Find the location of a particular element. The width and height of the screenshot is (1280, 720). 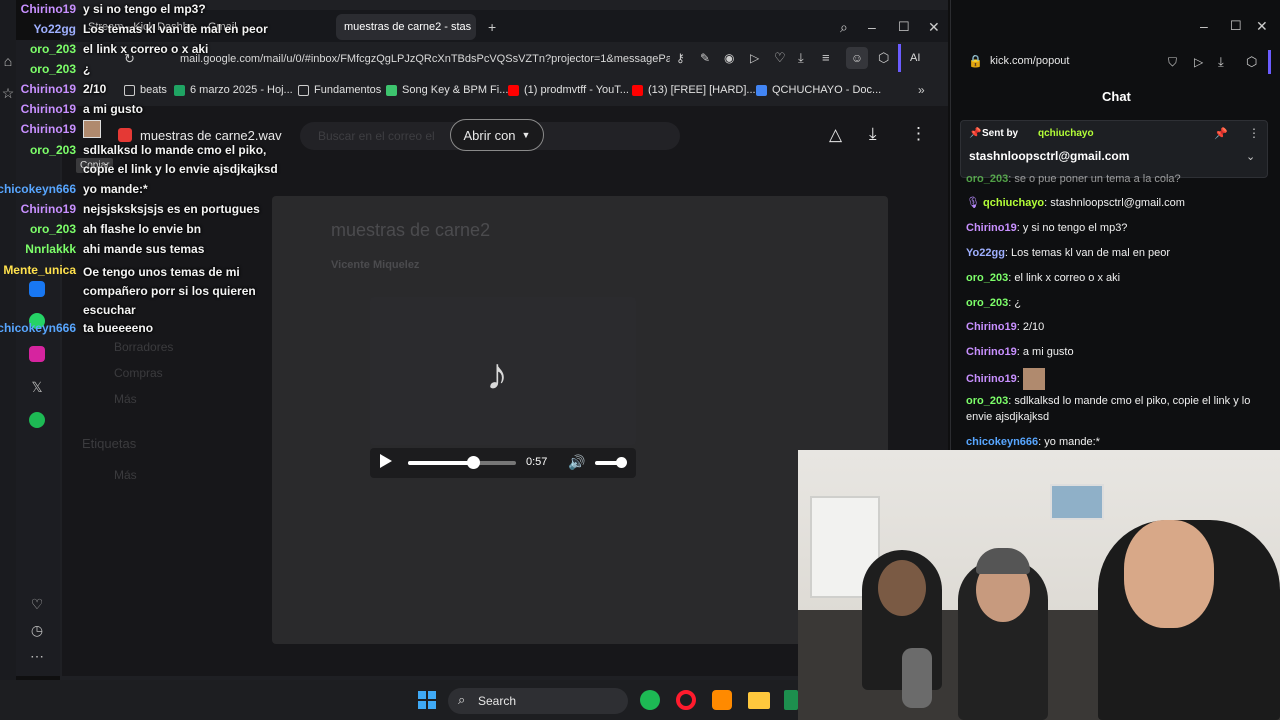

windows-start-icon is located at coordinates (427, 700).